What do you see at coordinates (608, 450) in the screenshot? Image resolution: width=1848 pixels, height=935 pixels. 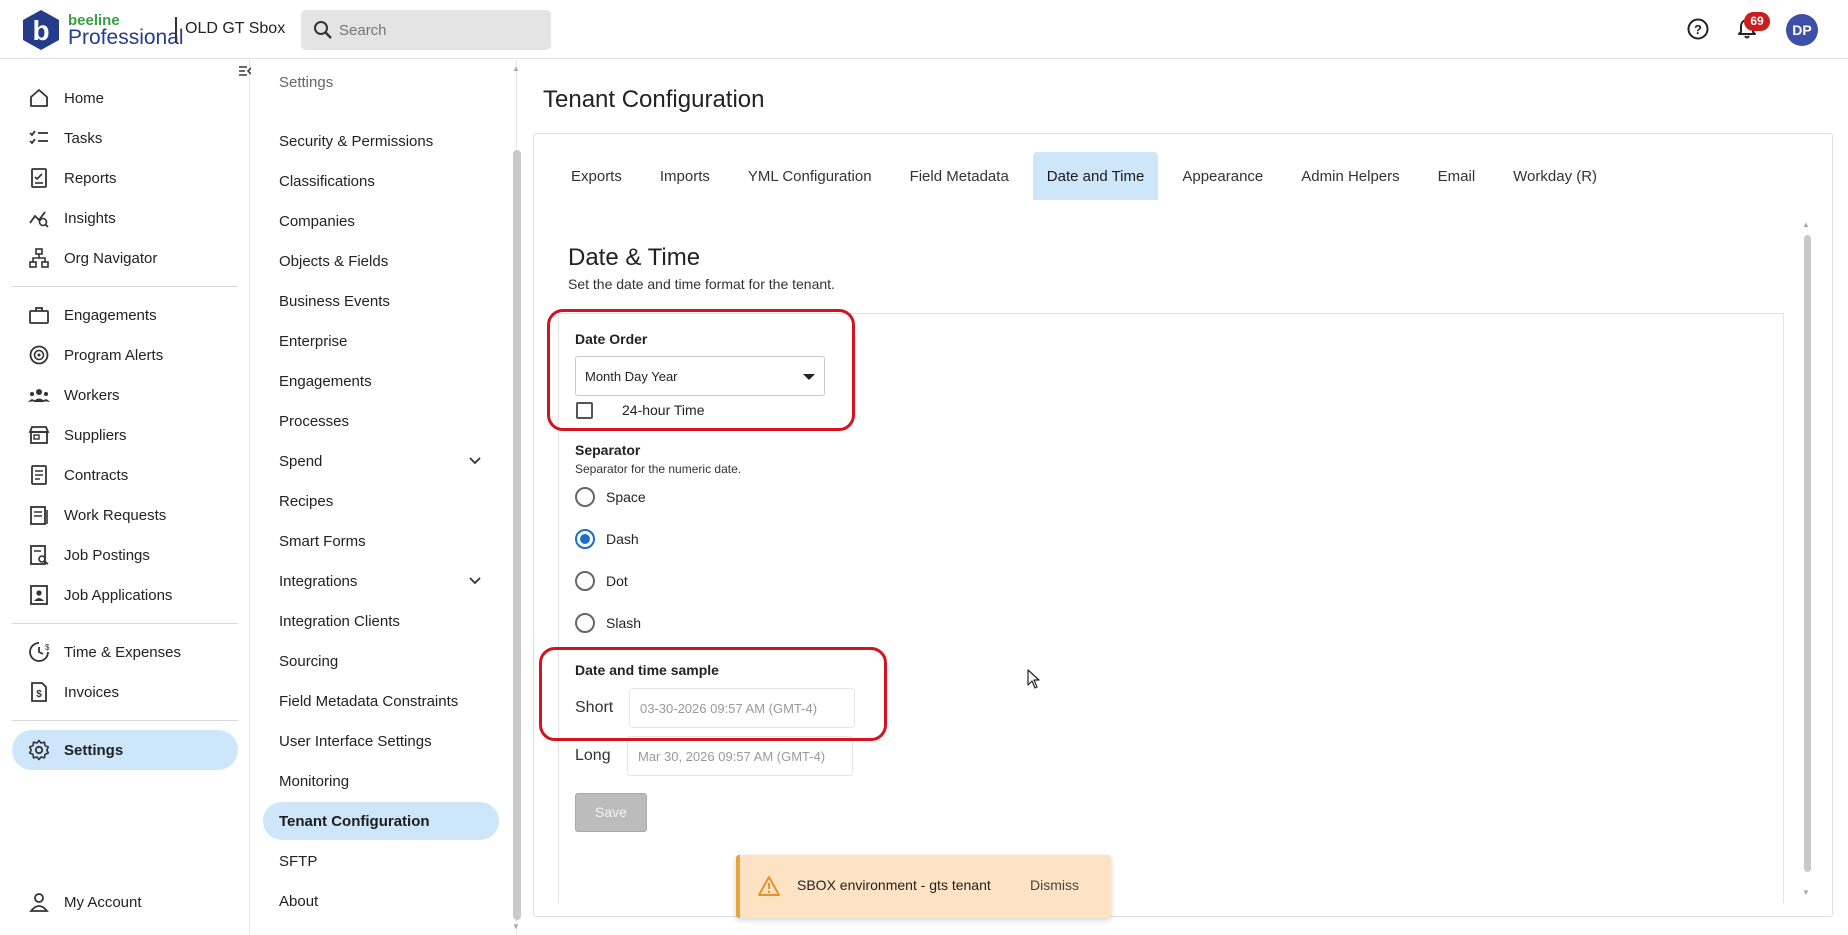 I see `separator-label: Separator` at bounding box center [608, 450].